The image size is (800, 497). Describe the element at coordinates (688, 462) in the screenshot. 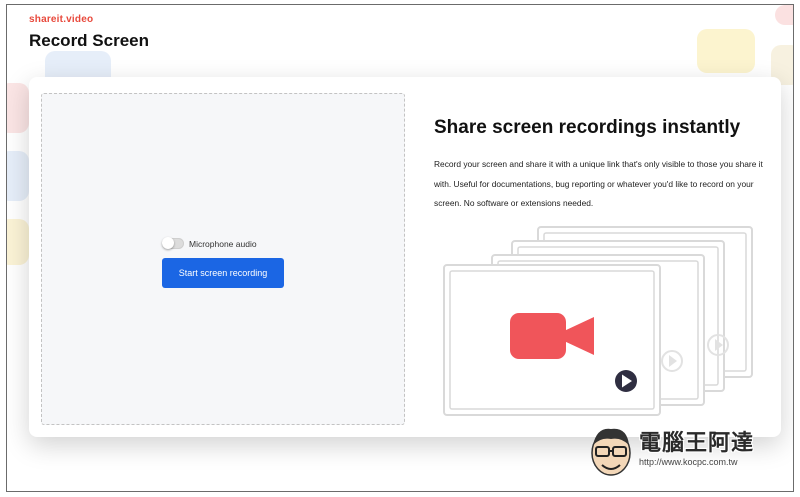

I see `watermark-url: http://www.kocpc.com.tw` at that location.